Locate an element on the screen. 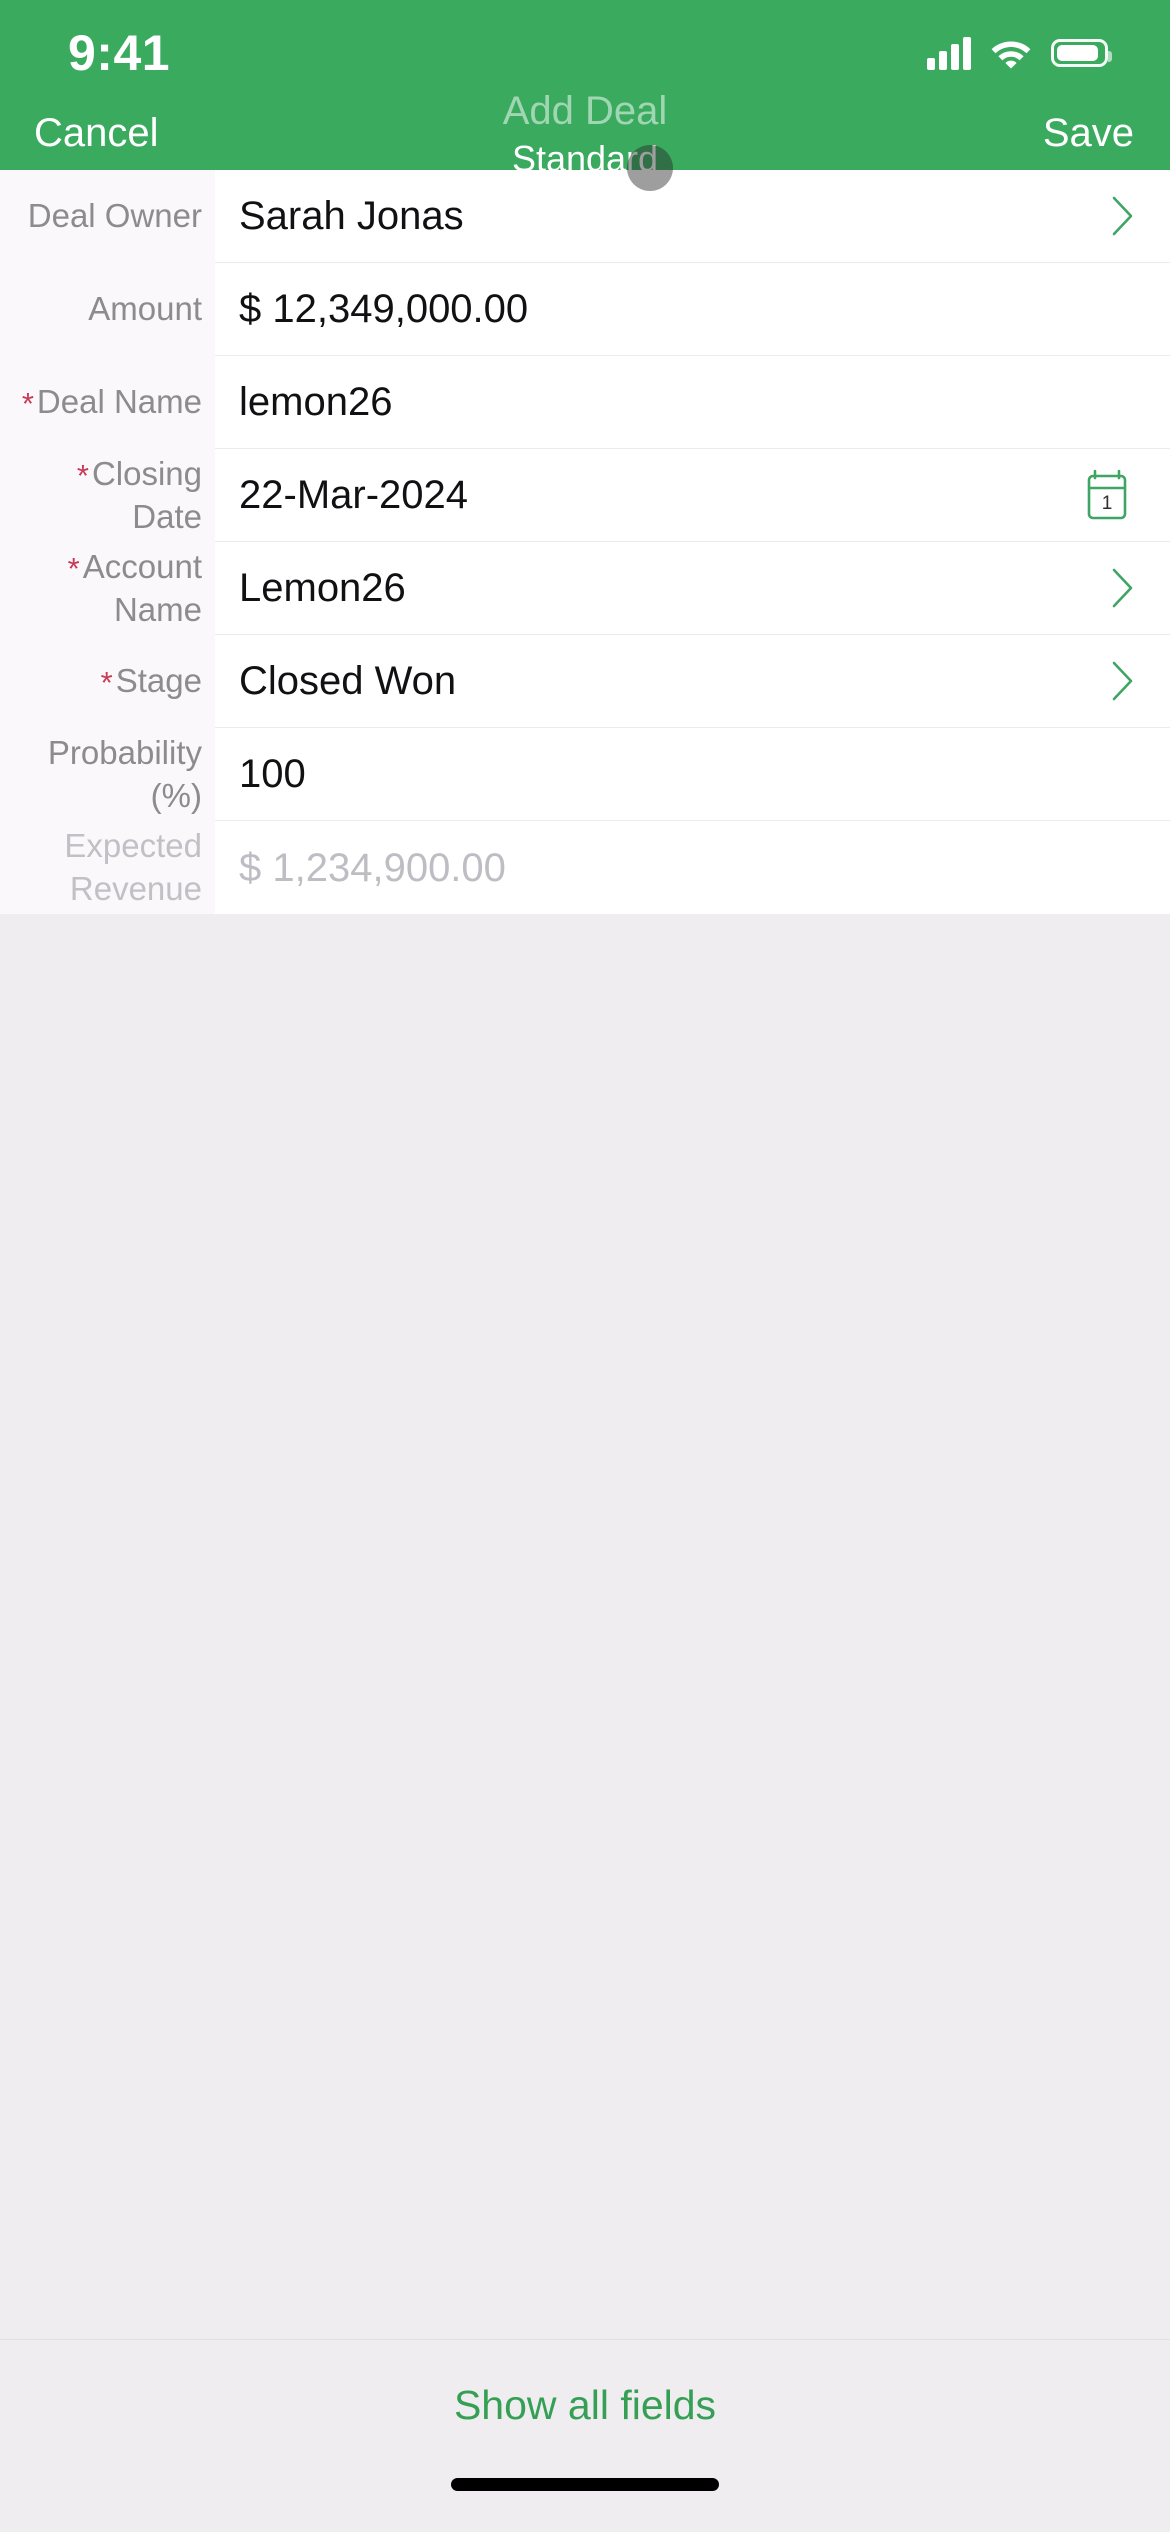 Image resolution: width=1170 pixels, height=2532 pixels. field-value: Closed Won is located at coordinates (348, 681).